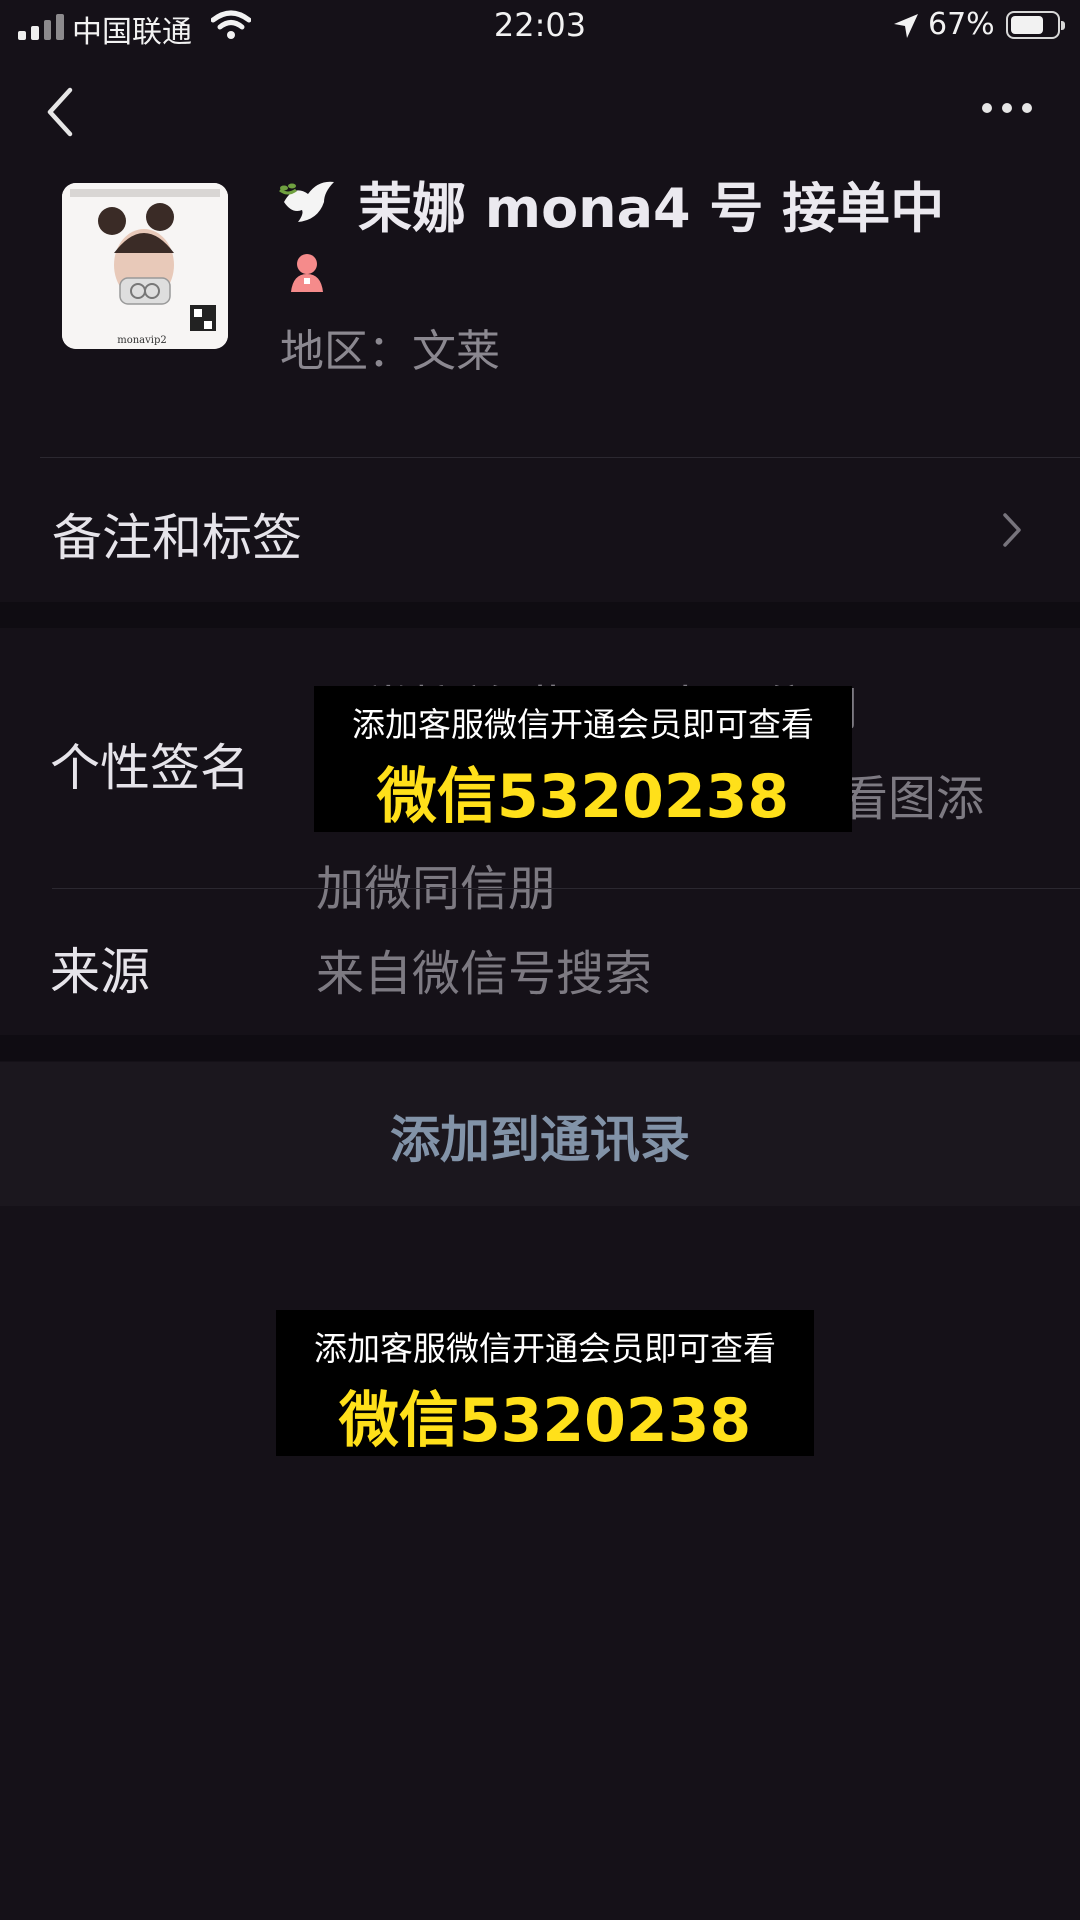 The width and height of the screenshot is (1080, 1920). Describe the element at coordinates (1012, 530) in the screenshot. I see `chevron-right-icon` at that location.